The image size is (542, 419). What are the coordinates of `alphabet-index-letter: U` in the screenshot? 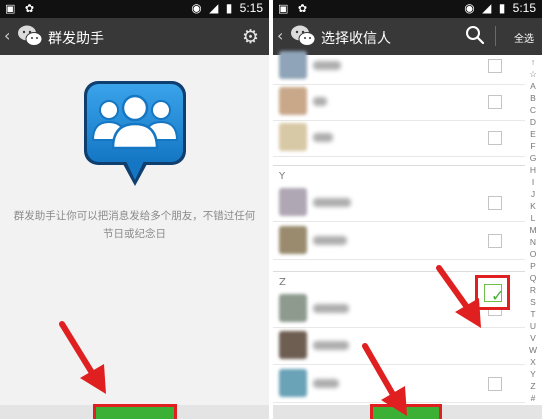 It's located at (533, 326).